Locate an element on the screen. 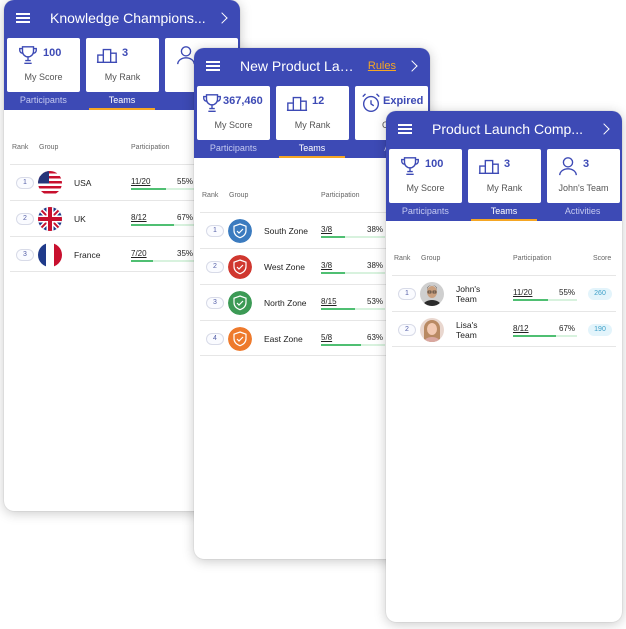  my-score-card: 367,460 My Score is located at coordinates (233, 113).